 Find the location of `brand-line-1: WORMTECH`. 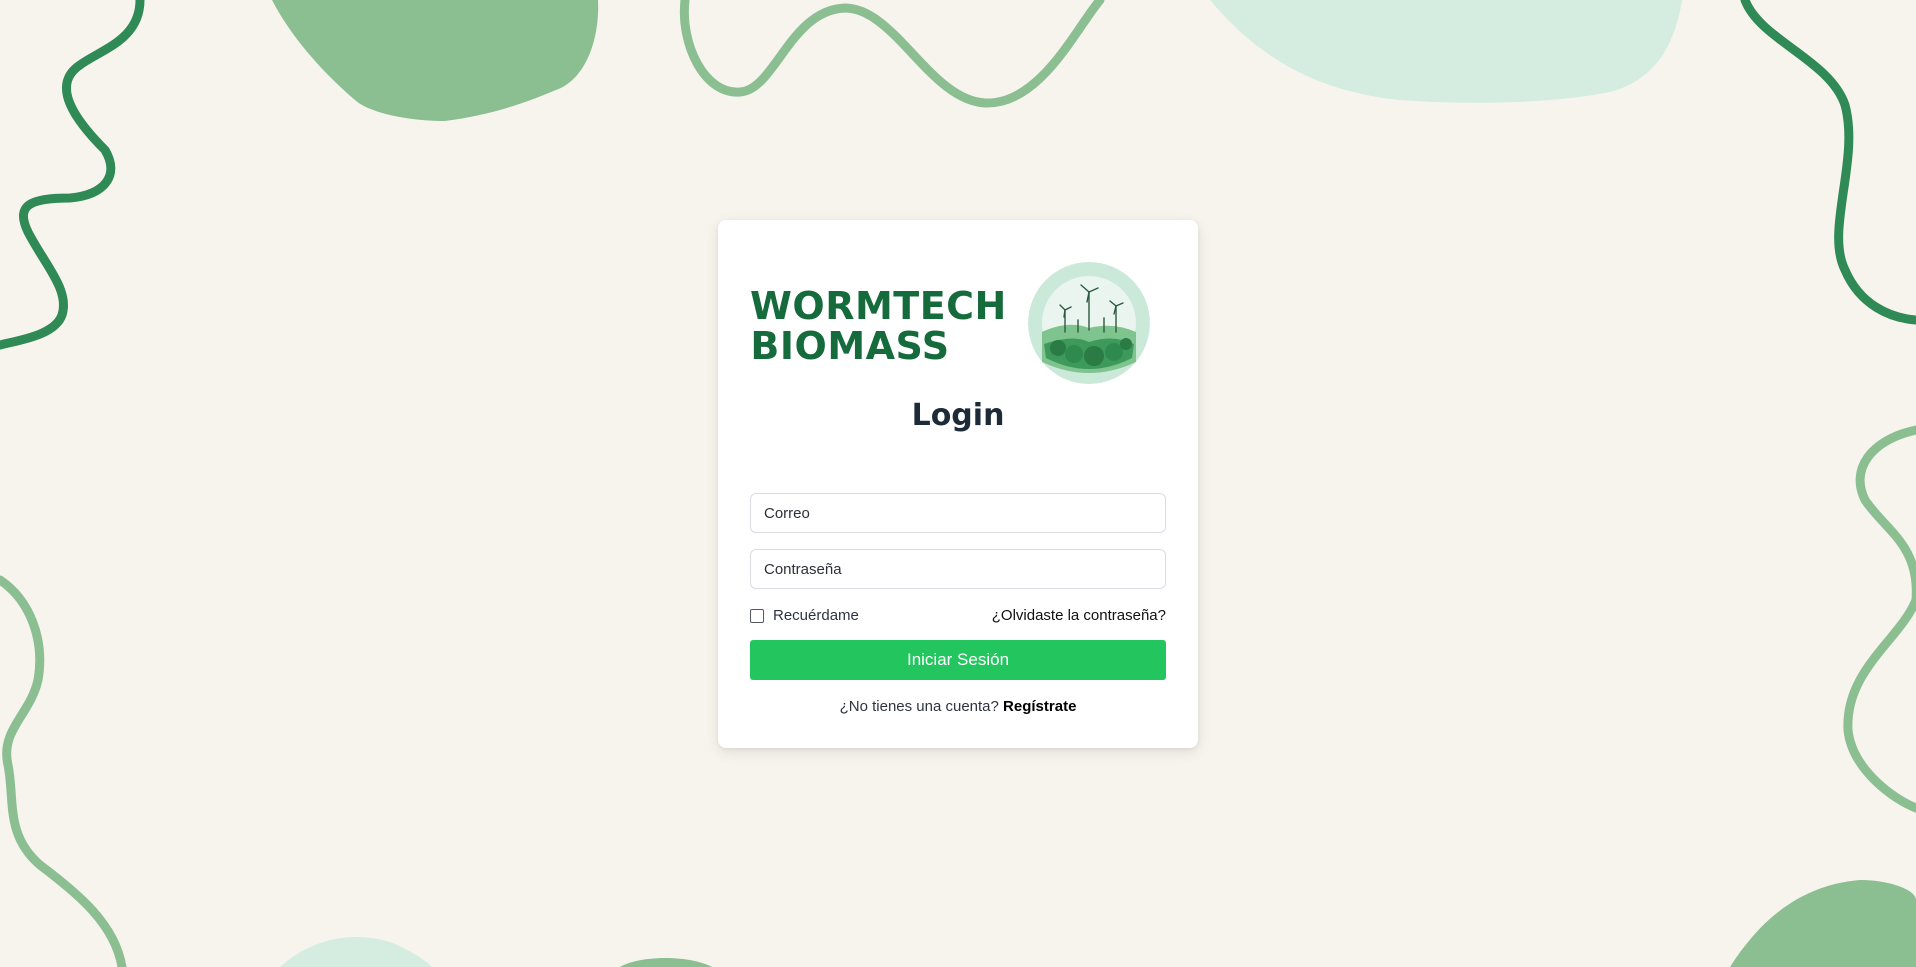

brand-line-1: WORMTECH is located at coordinates (878, 306).